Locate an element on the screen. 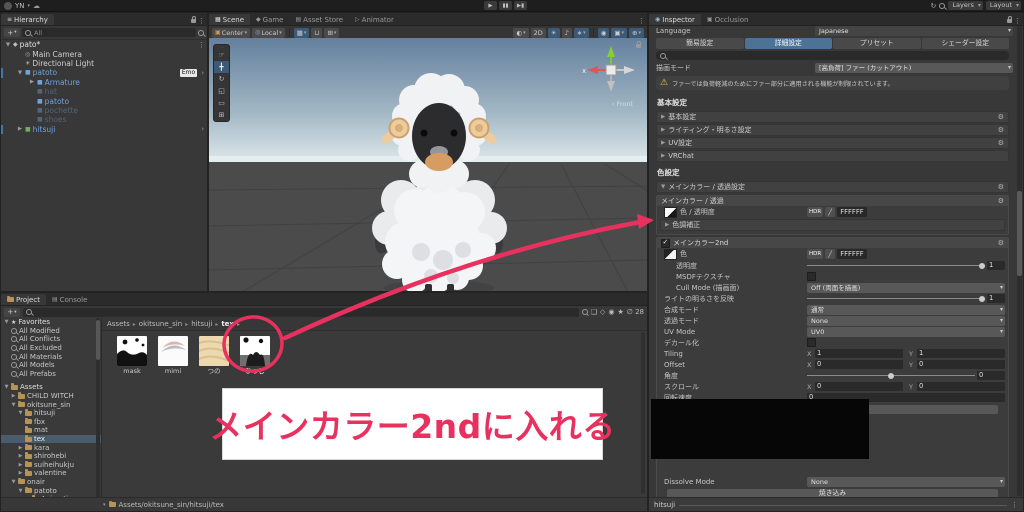  tab-scene: ▦ Scene is located at coordinates (230, 19).